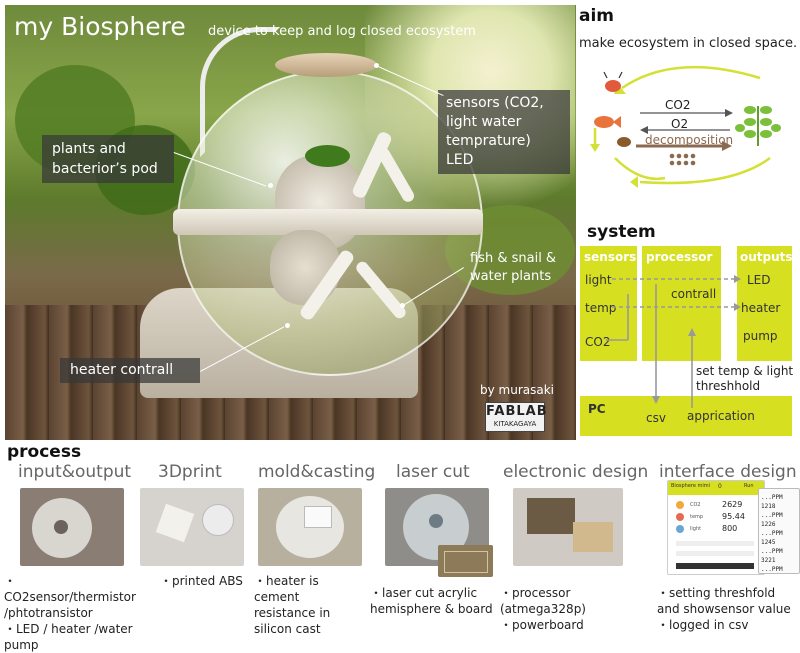  I want to click on caption-laser-cut: ・laser cut acrylic hemisphere & board, so click(431, 601).